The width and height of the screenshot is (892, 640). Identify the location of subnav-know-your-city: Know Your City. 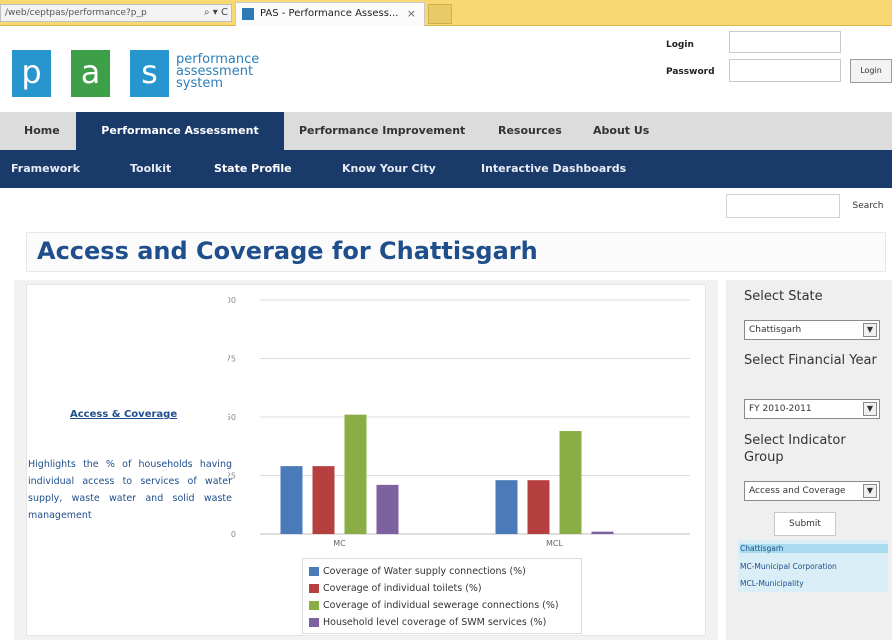
(389, 169).